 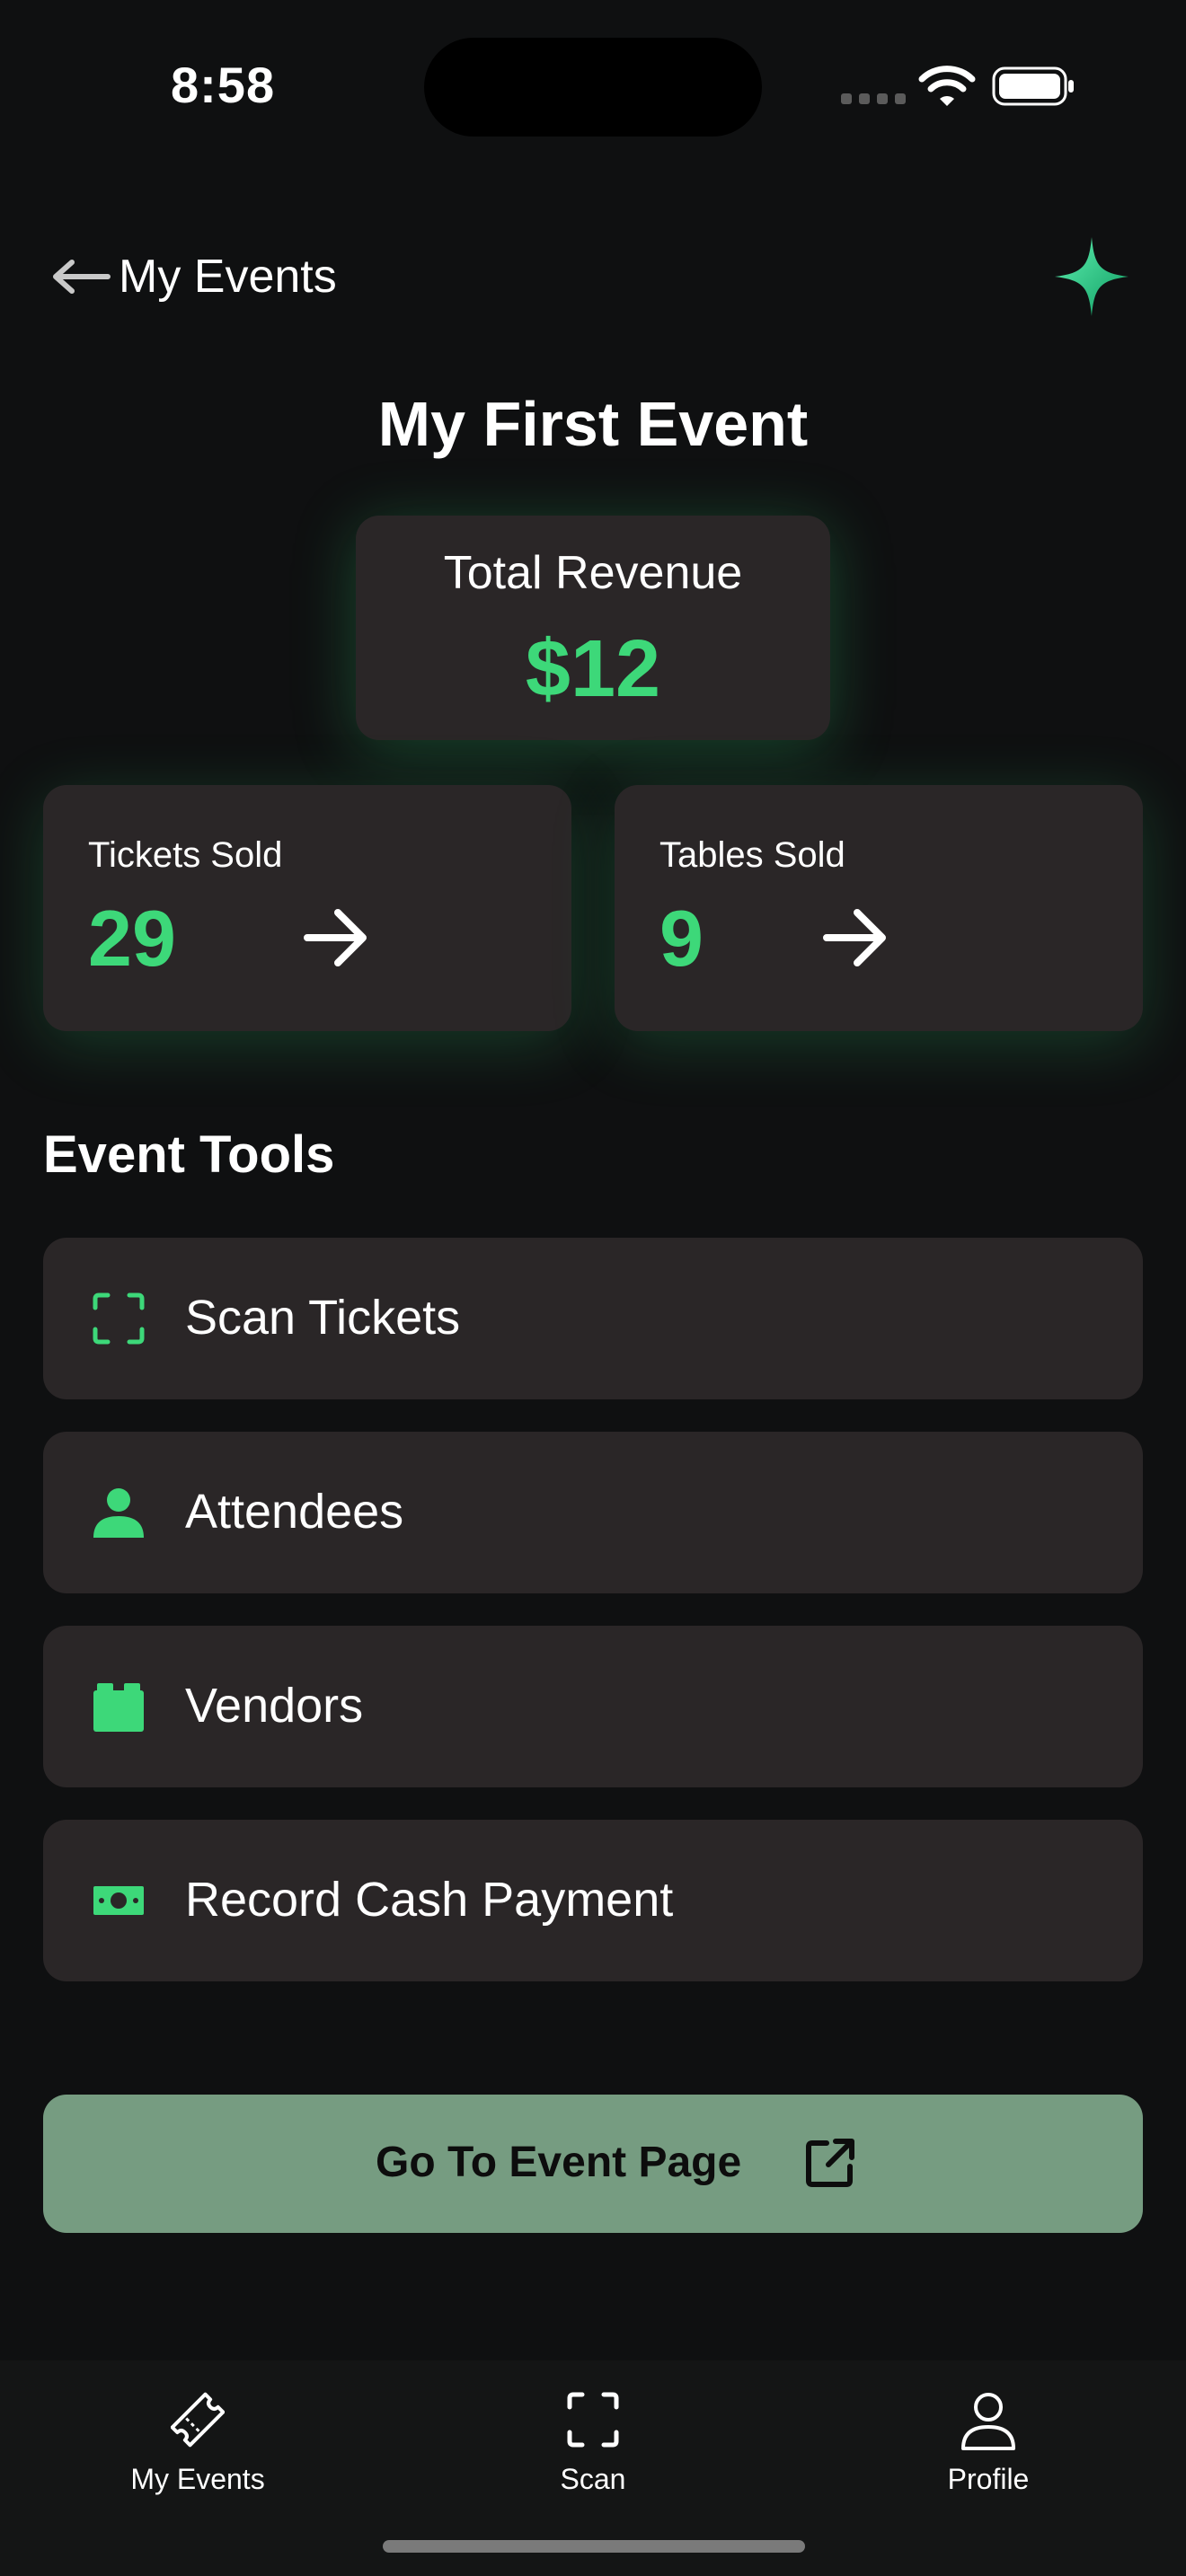 I want to click on tool-label: Record Cash Payment, so click(x=429, y=1900).